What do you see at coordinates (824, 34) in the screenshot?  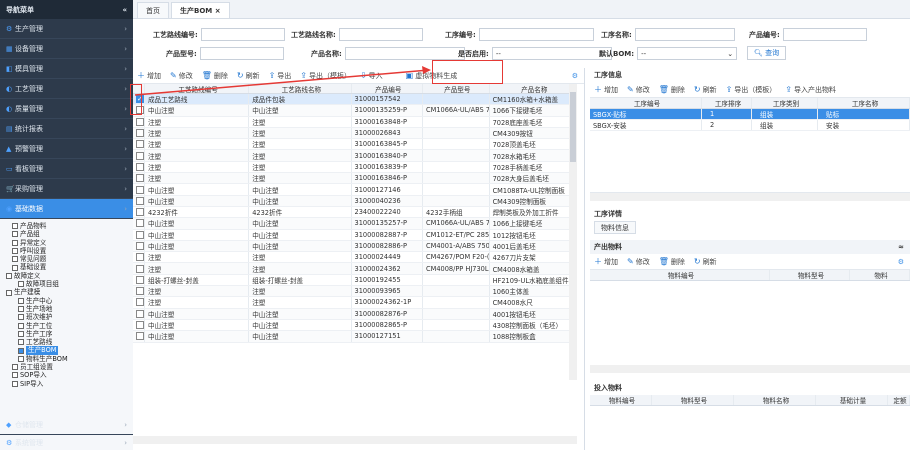 I see `product-code-input` at bounding box center [824, 34].